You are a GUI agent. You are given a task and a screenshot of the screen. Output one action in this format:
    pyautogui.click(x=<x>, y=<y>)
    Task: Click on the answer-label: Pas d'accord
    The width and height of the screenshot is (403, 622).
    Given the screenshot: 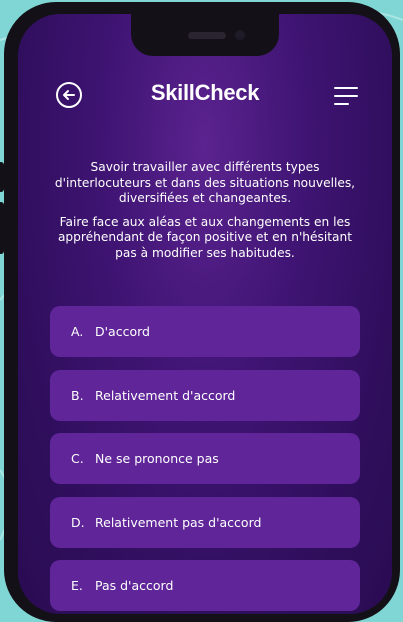 What is the action you would take?
    pyautogui.click(x=134, y=585)
    